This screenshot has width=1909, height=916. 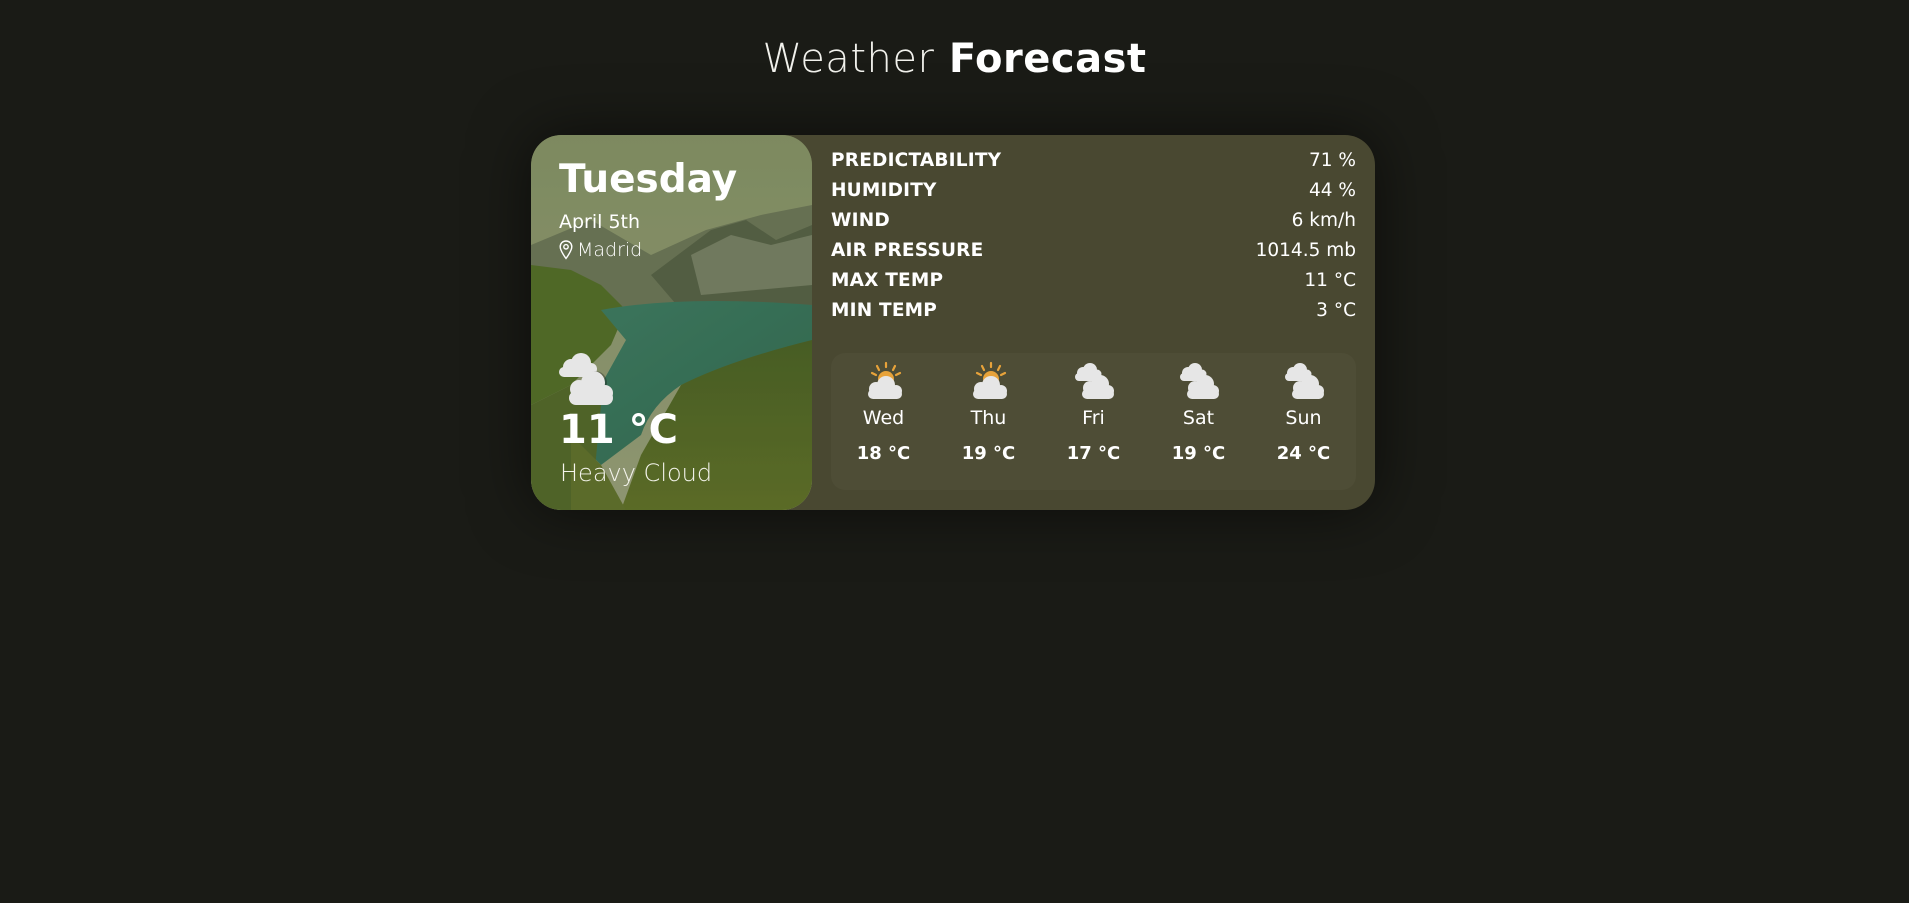 What do you see at coordinates (1093, 418) in the screenshot?
I see `forecast-day-name: Fri` at bounding box center [1093, 418].